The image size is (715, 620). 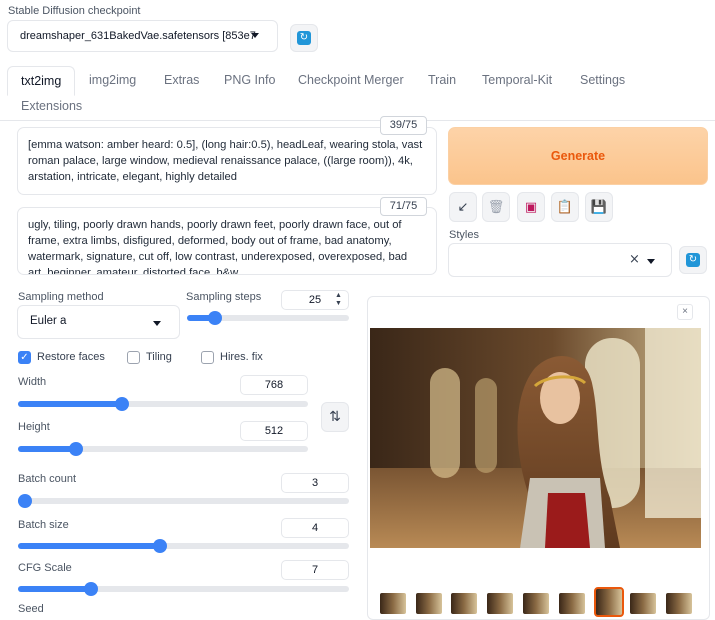 What do you see at coordinates (163, 449) in the screenshot?
I see `height-slider` at bounding box center [163, 449].